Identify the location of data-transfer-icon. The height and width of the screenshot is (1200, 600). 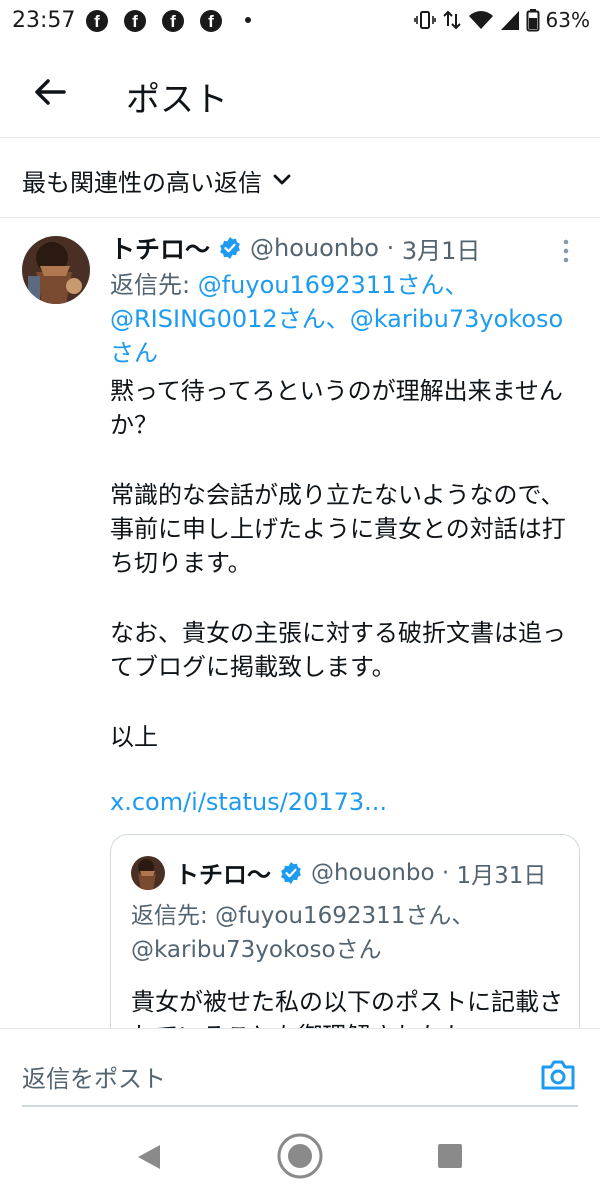
(451, 20).